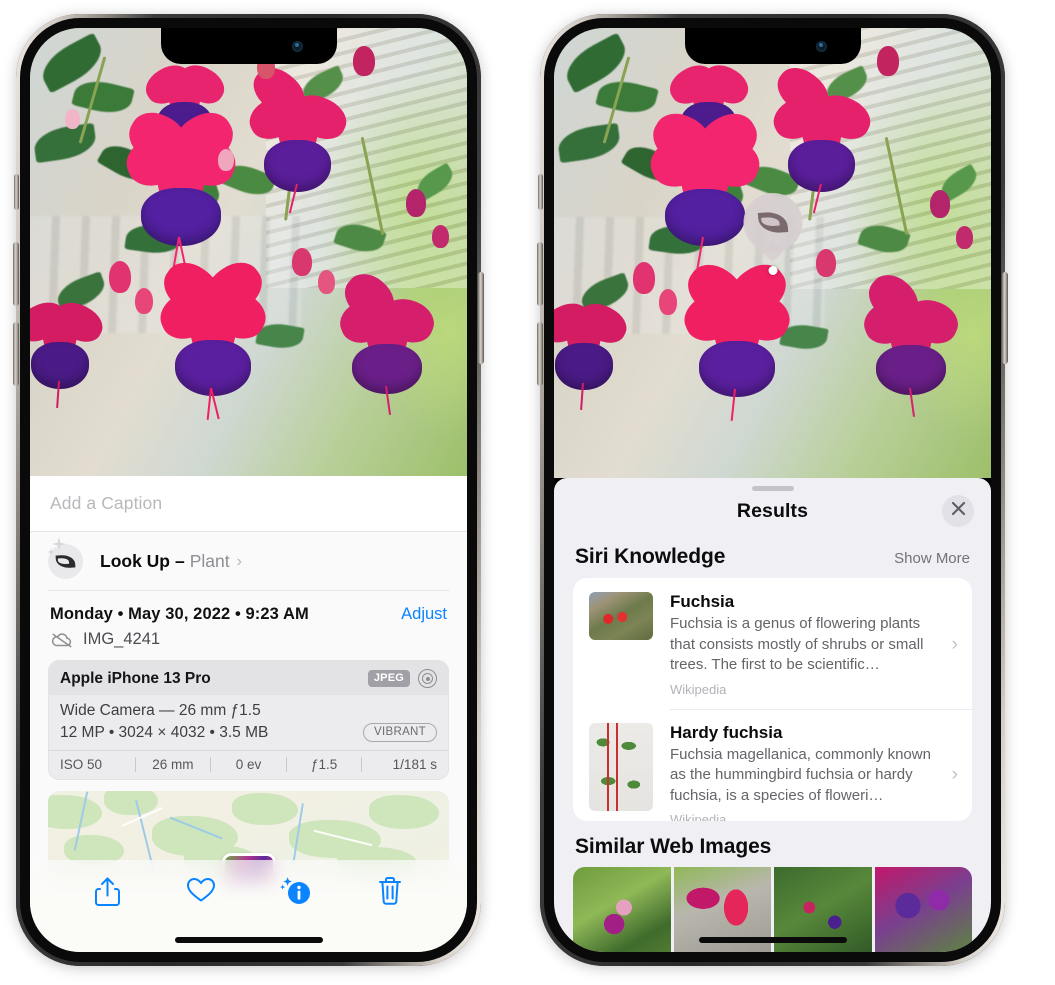 This screenshot has height=985, width=1055. I want to click on share-icon, so click(107, 894).